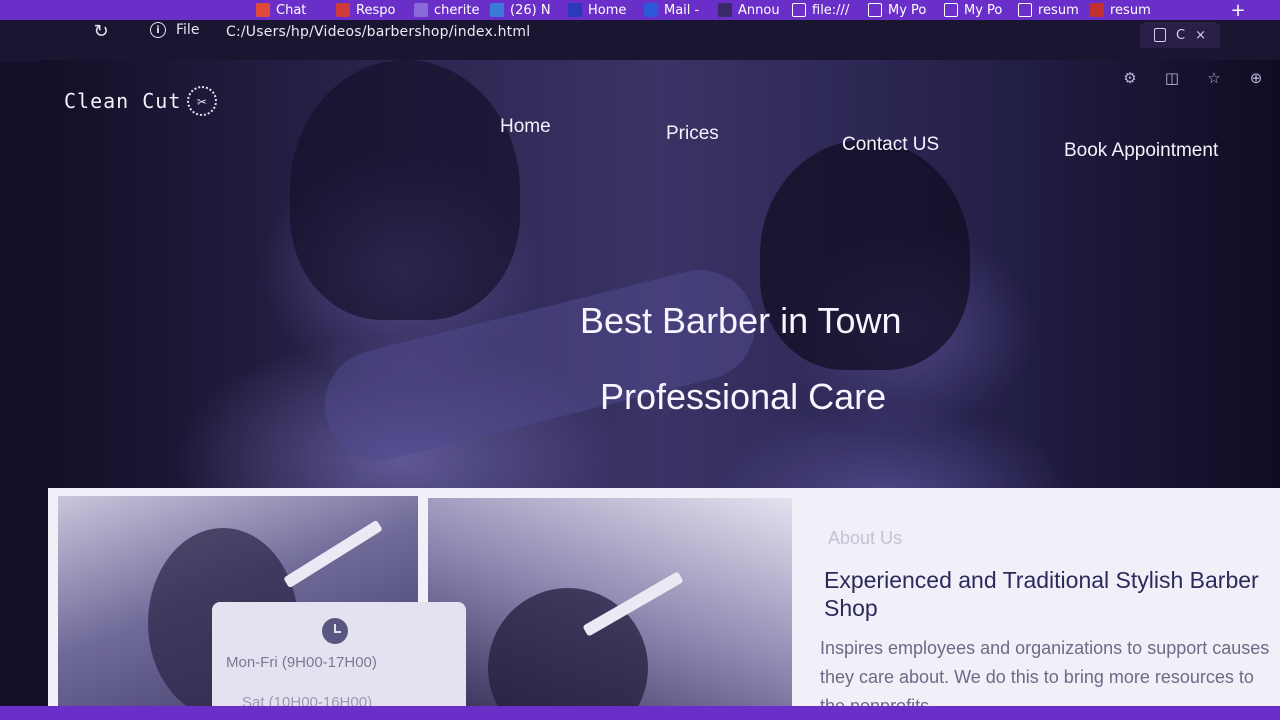 The width and height of the screenshot is (1280, 720). What do you see at coordinates (158, 30) in the screenshot?
I see `info-icon: i` at bounding box center [158, 30].